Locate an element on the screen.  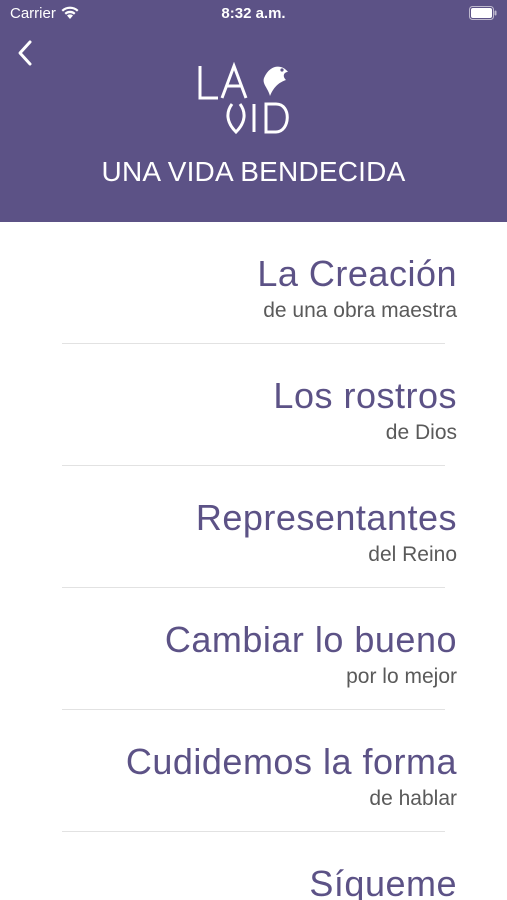
item-title: Cambiar lo bueno is located at coordinates (310, 639).